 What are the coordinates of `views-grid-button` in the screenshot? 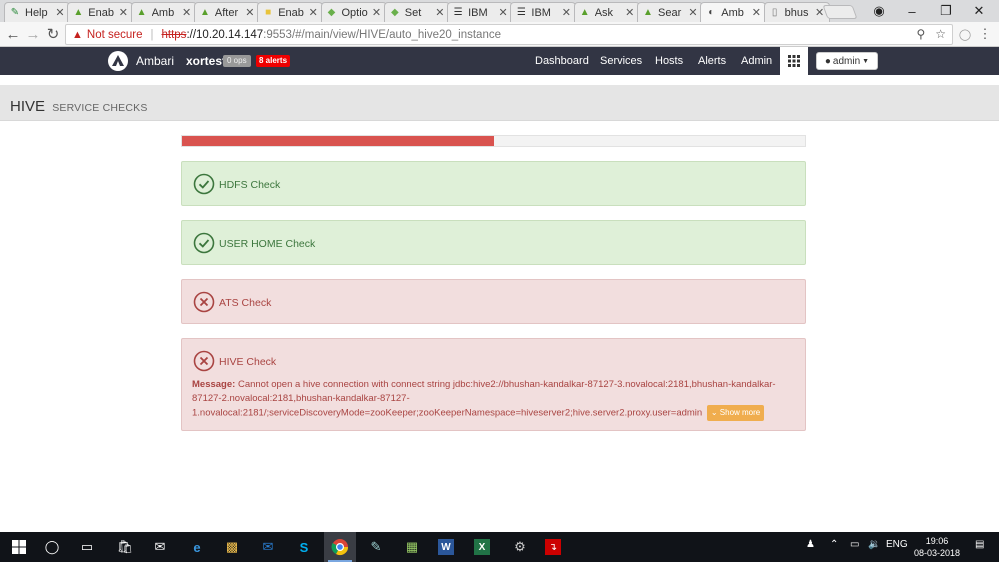 It's located at (794, 61).